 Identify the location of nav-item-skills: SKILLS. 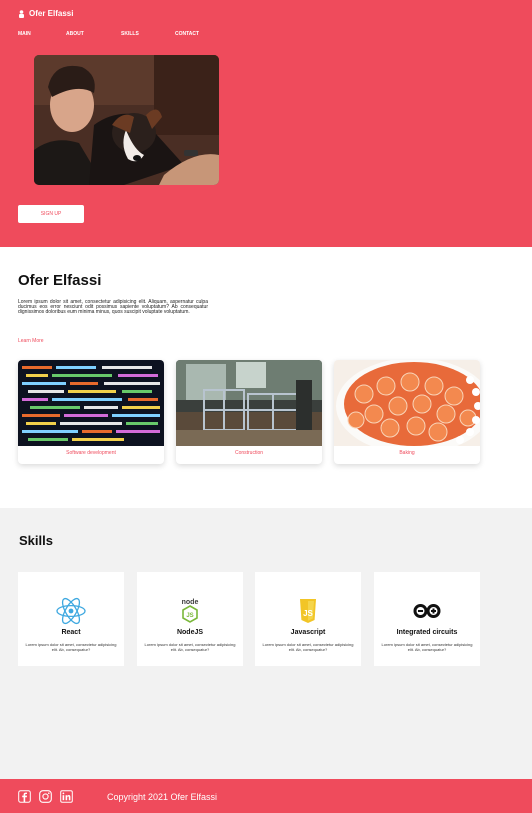
(148, 34).